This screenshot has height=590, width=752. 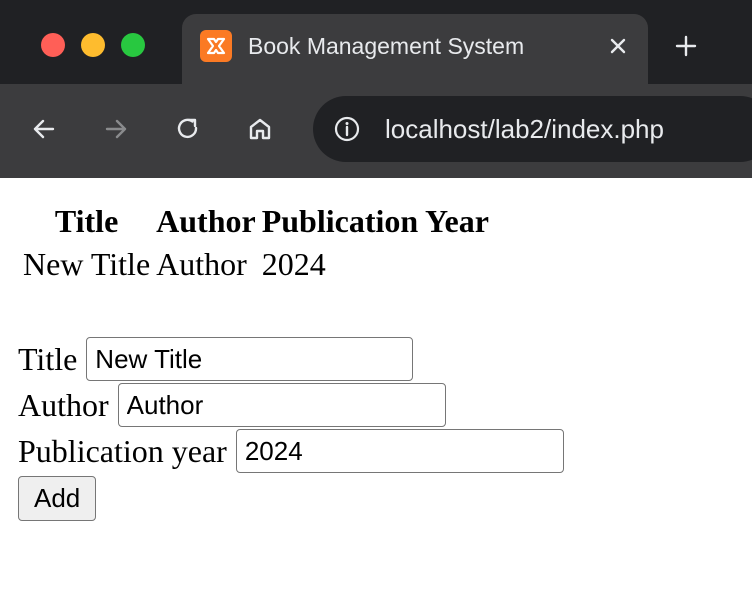 I want to click on back-arrow-icon, so click(x=44, y=129).